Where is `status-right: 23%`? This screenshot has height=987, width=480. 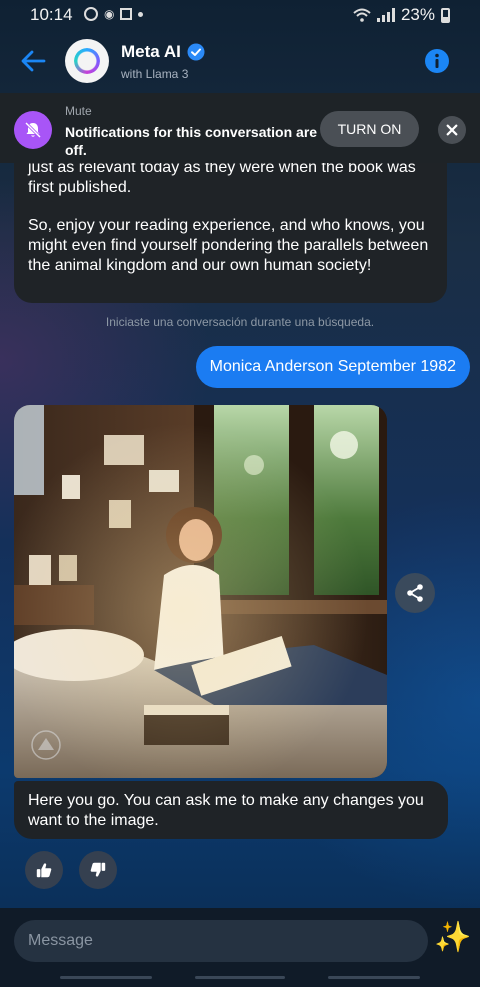 status-right: 23% is located at coordinates (401, 15).